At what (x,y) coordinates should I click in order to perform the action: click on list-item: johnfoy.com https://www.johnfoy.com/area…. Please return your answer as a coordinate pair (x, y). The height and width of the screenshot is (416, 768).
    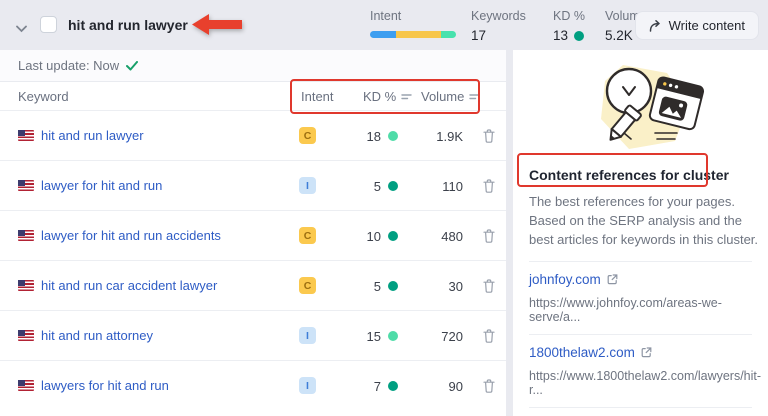
    Looking at the image, I should click on (640, 297).